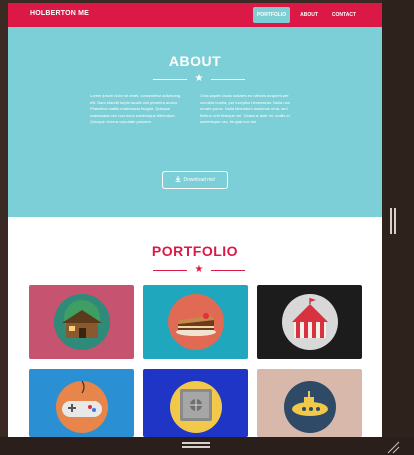 This screenshot has height=455, width=414. I want to click on cabin-icon, so click(81, 322).